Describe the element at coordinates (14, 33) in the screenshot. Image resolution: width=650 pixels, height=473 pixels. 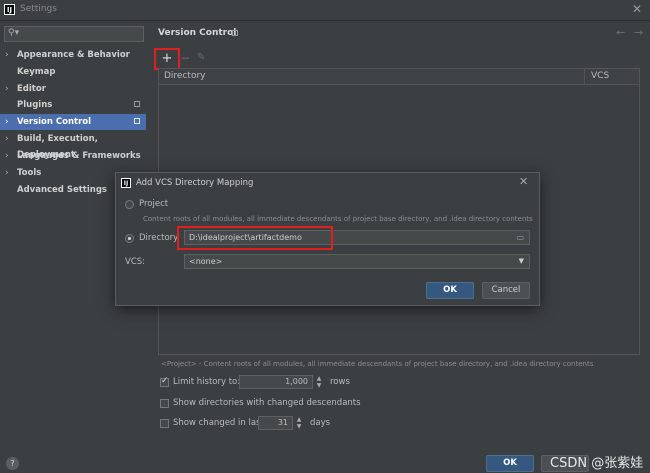
I see `search-icon: ⚲▾` at that location.